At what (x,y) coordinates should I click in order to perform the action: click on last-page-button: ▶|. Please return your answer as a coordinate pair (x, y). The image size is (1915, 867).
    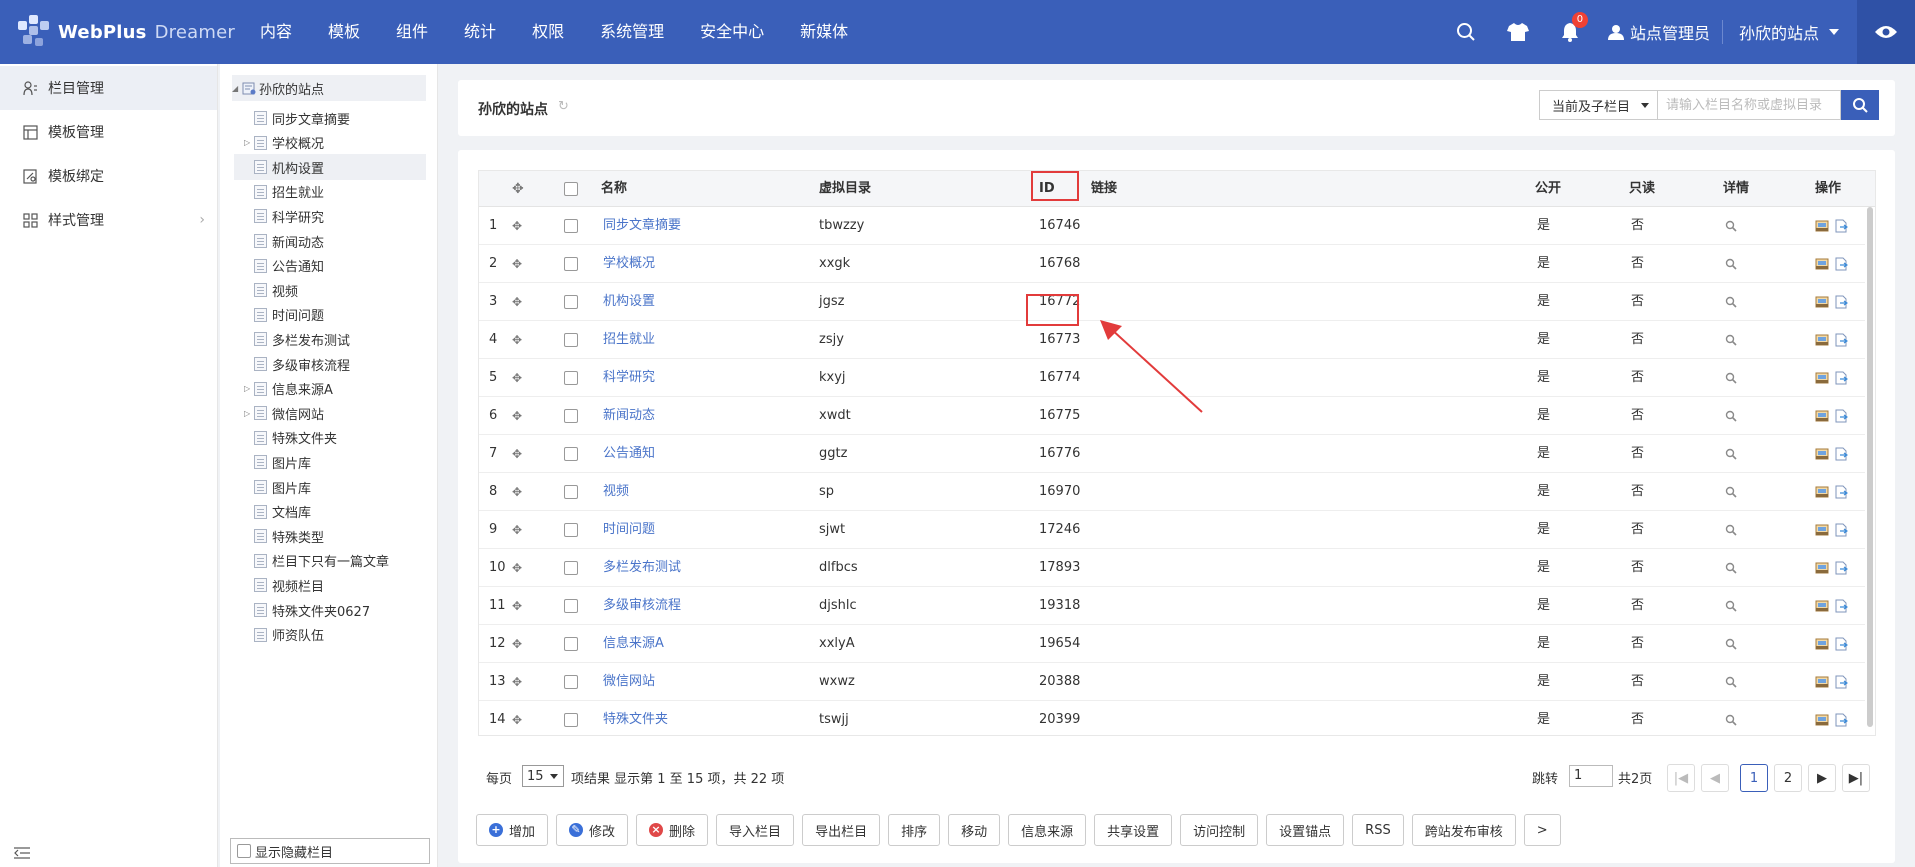
    Looking at the image, I should click on (1856, 778).